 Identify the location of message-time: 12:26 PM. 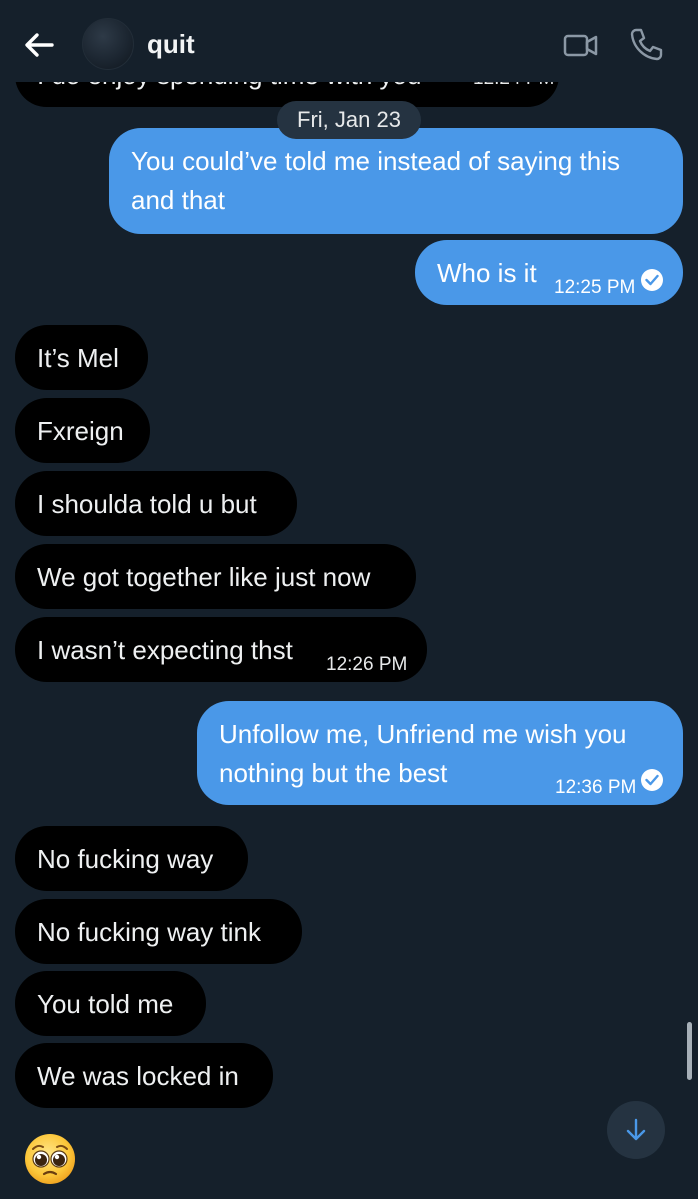
(367, 664).